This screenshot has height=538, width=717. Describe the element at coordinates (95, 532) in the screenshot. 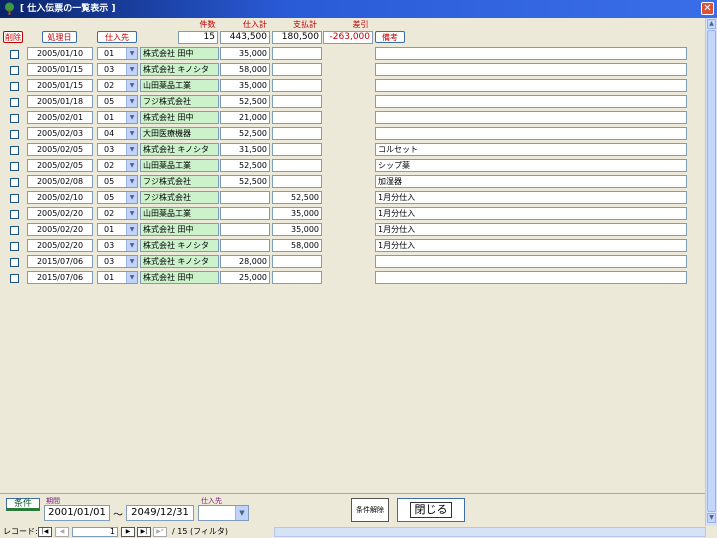

I see `record-number-input: 1` at that location.